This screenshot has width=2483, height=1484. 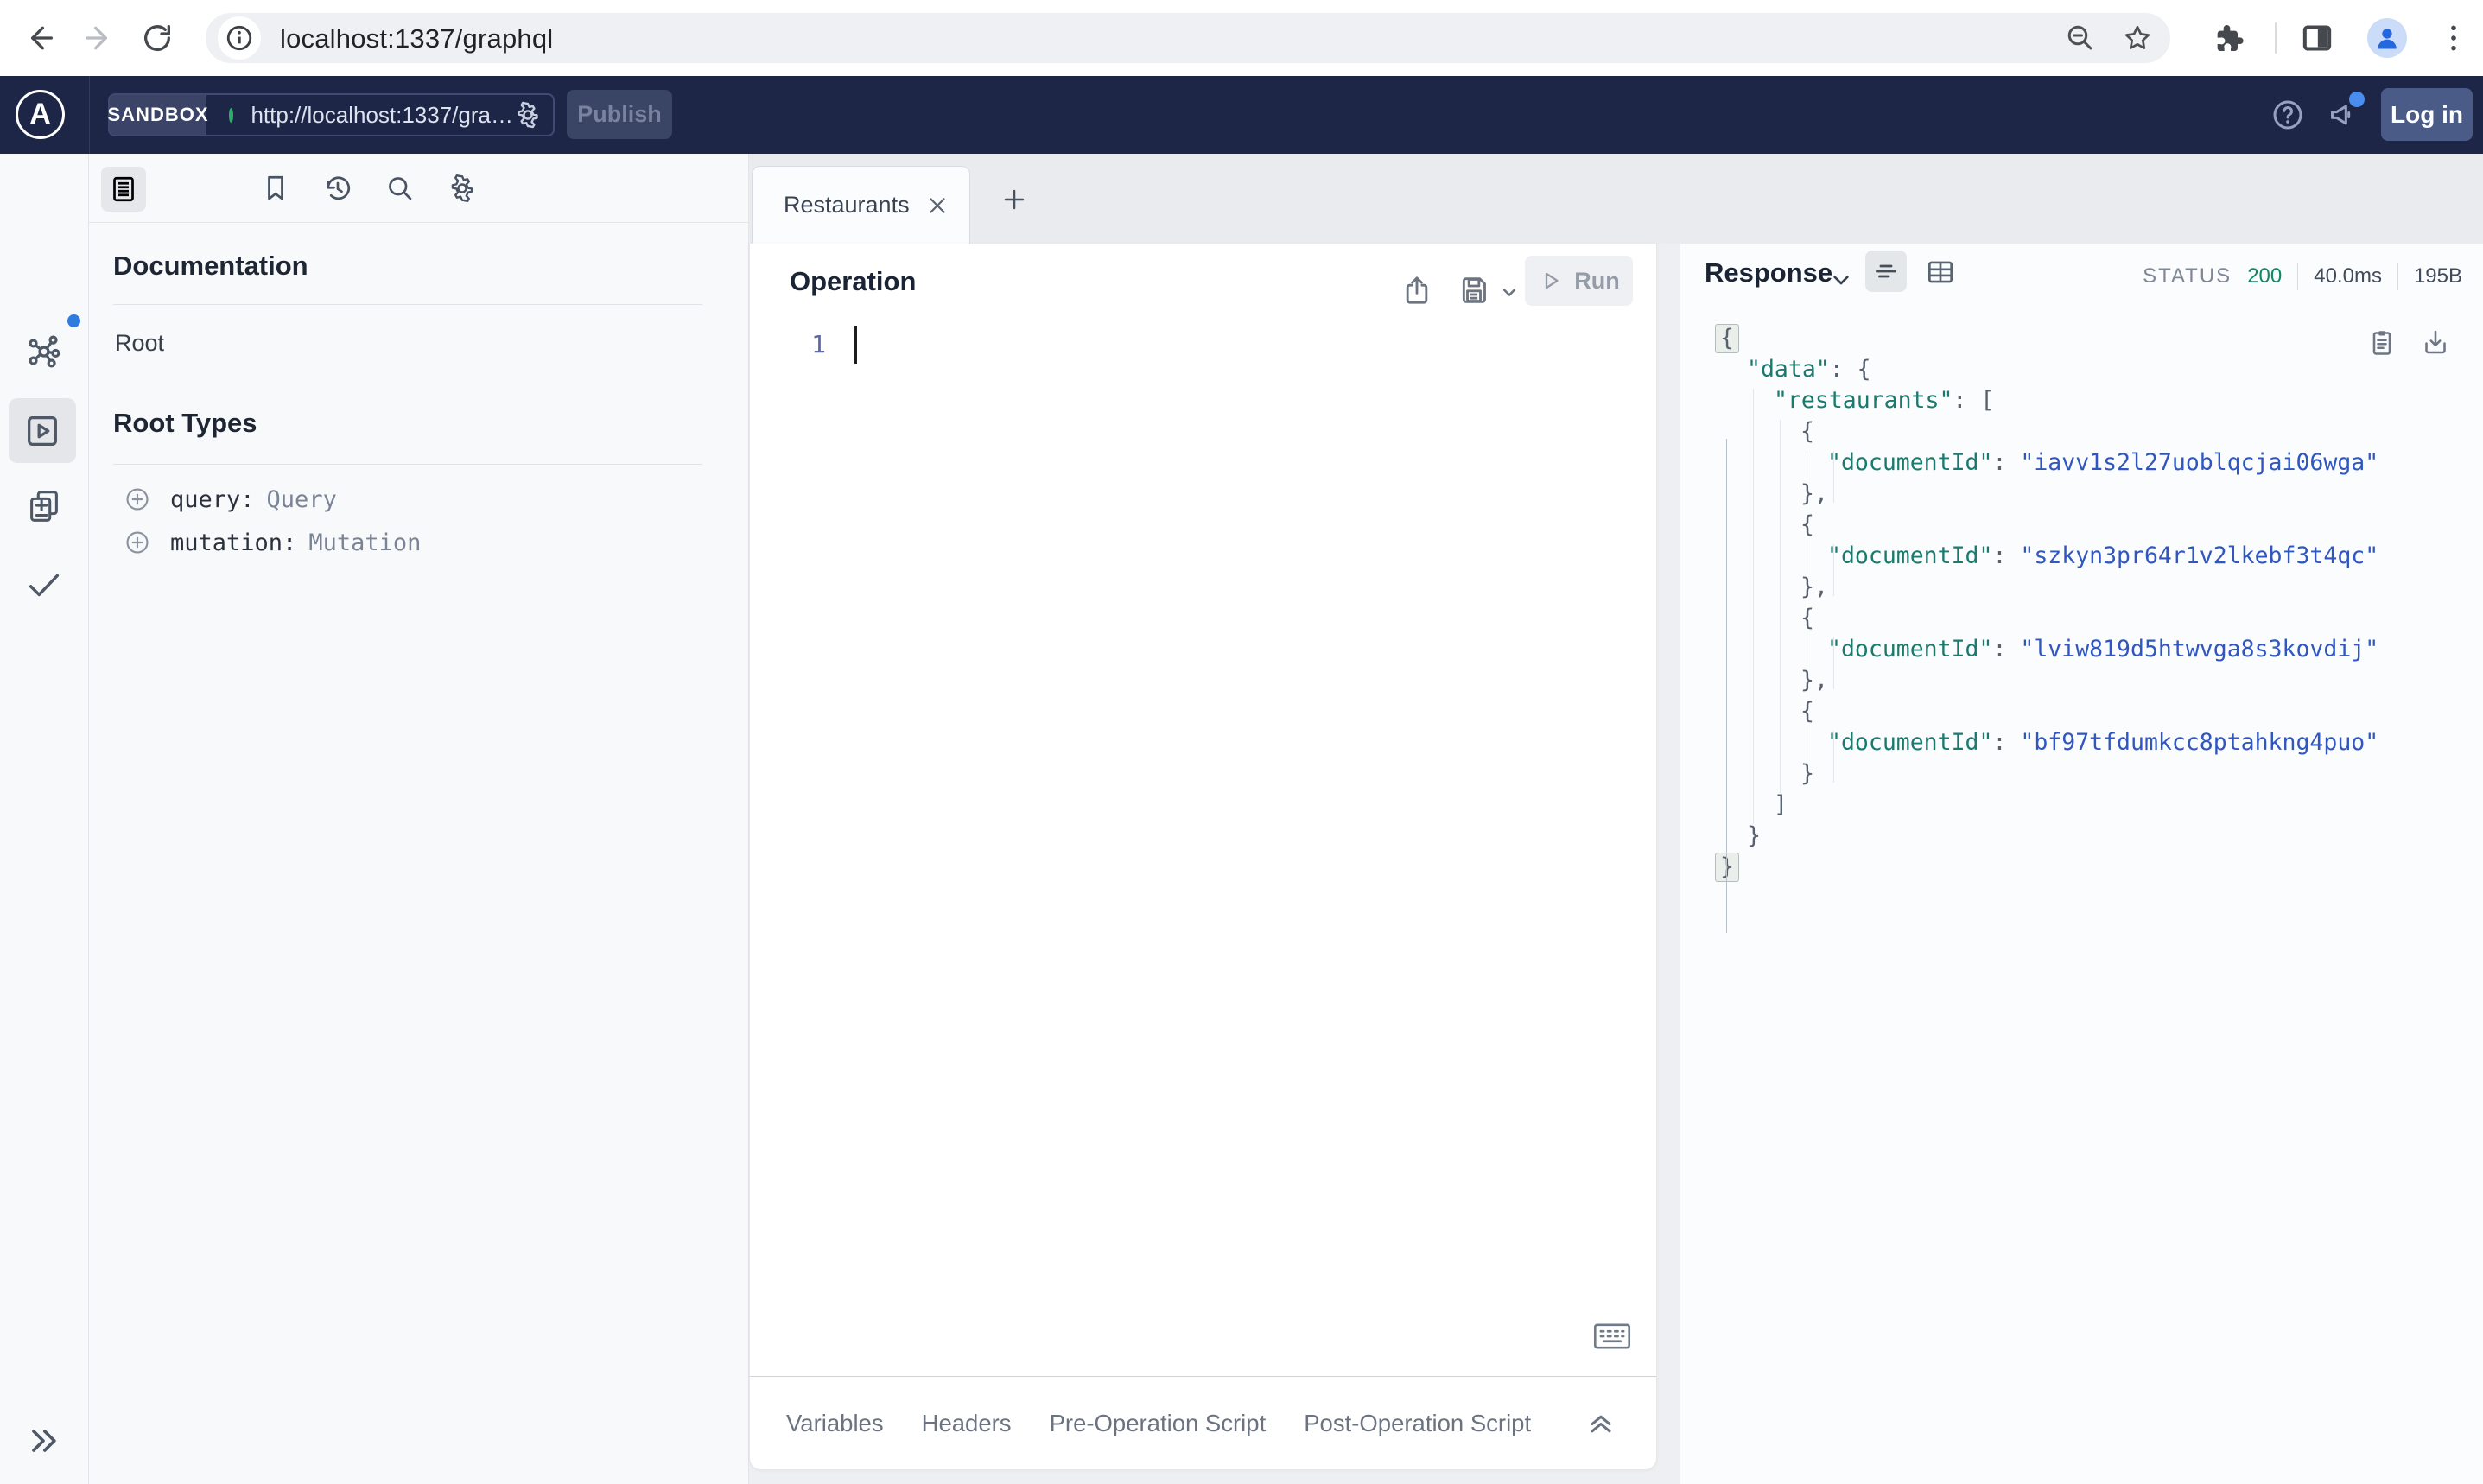 What do you see at coordinates (2188, 276) in the screenshot?
I see `status-label: STATUS` at bounding box center [2188, 276].